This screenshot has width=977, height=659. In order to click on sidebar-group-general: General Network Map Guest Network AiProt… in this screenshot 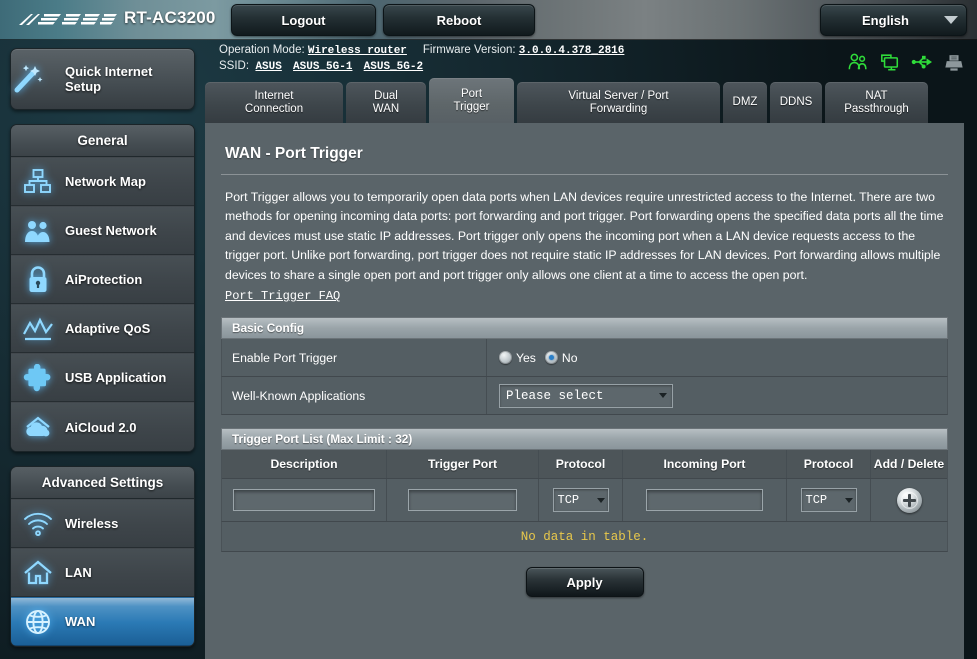, I will do `click(102, 288)`.